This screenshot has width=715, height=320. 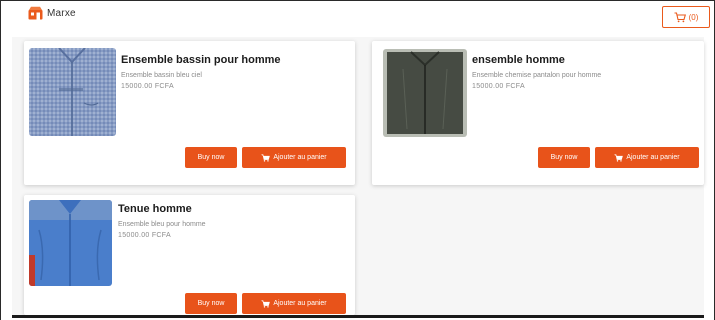 I want to click on cart-count: (0), so click(x=693, y=17).